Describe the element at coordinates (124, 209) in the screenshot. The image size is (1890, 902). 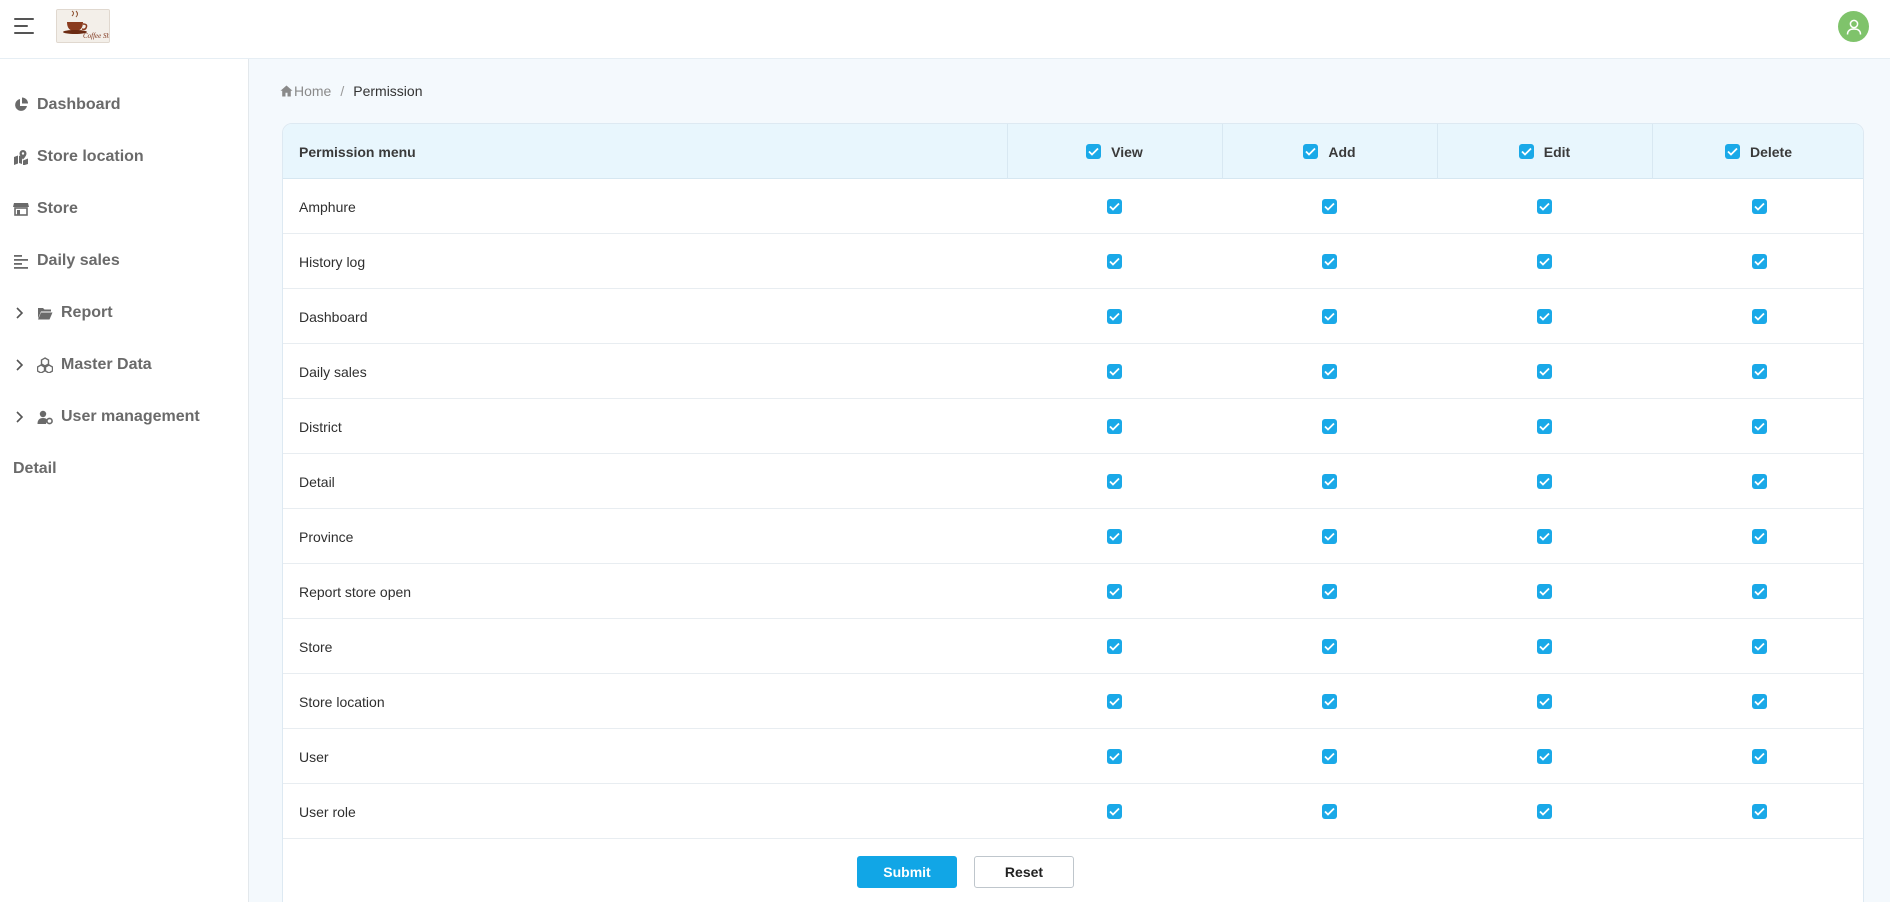
I see `sidebar-item-store: Store` at that location.